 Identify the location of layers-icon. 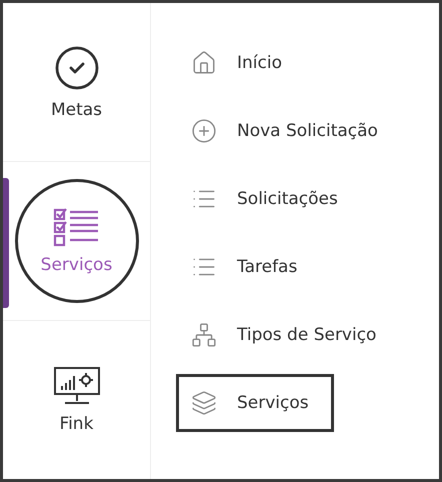
(204, 403).